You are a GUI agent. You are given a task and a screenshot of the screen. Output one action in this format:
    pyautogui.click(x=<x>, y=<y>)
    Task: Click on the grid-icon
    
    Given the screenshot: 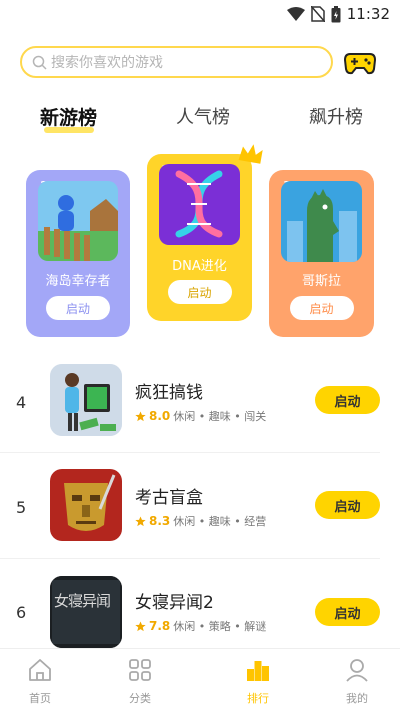 What is the action you would take?
    pyautogui.click(x=140, y=670)
    